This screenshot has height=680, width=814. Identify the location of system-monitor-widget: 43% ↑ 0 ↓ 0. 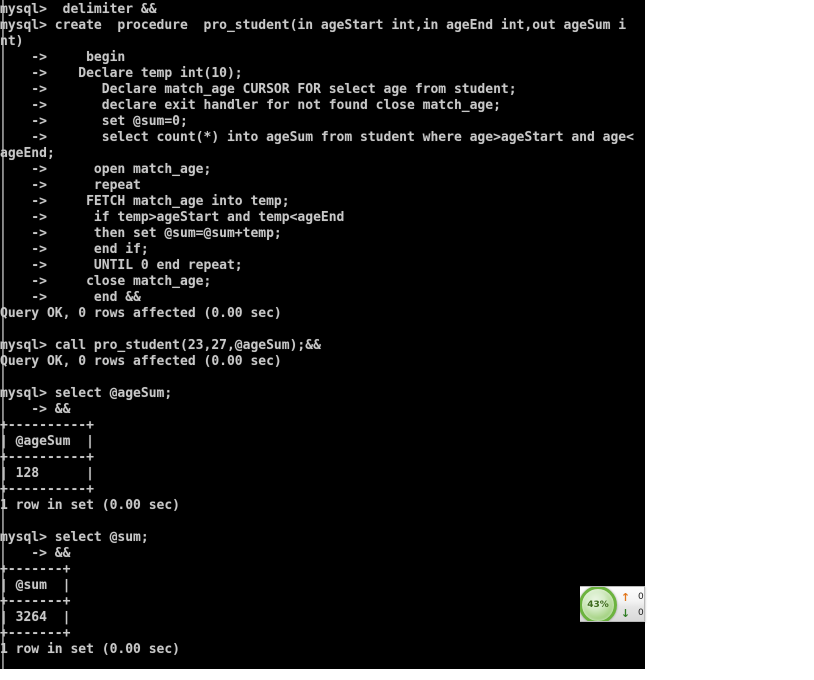
(612, 604).